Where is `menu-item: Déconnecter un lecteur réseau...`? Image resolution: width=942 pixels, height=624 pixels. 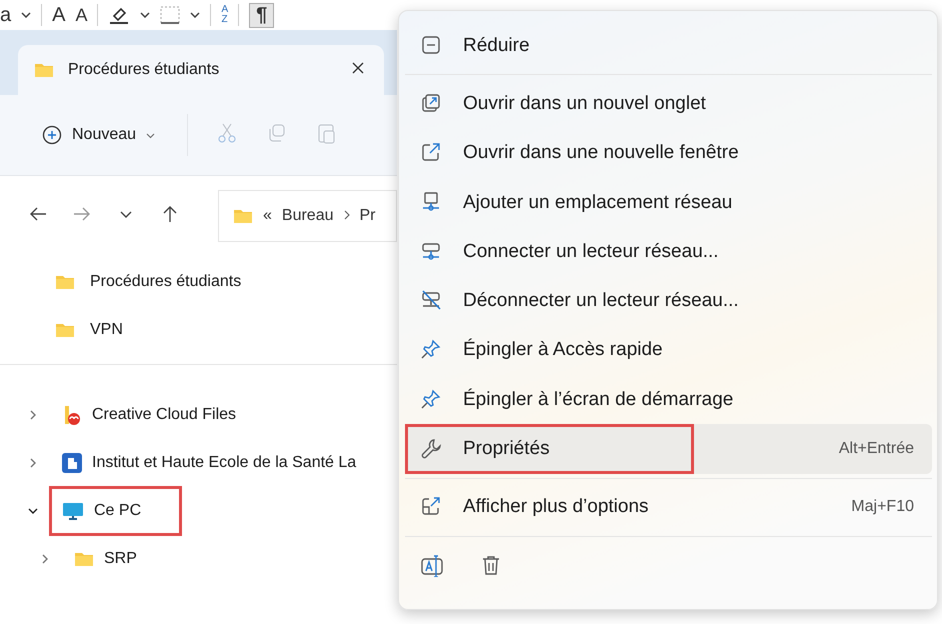 menu-item: Déconnecter un lecteur réseau... is located at coordinates (668, 301).